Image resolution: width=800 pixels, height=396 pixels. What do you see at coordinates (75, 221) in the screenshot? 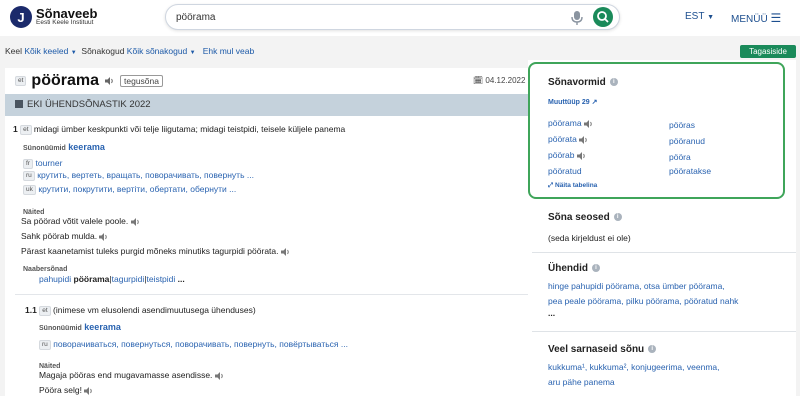
I see `example-text: Sa pöörad võtit valele poole.` at bounding box center [75, 221].